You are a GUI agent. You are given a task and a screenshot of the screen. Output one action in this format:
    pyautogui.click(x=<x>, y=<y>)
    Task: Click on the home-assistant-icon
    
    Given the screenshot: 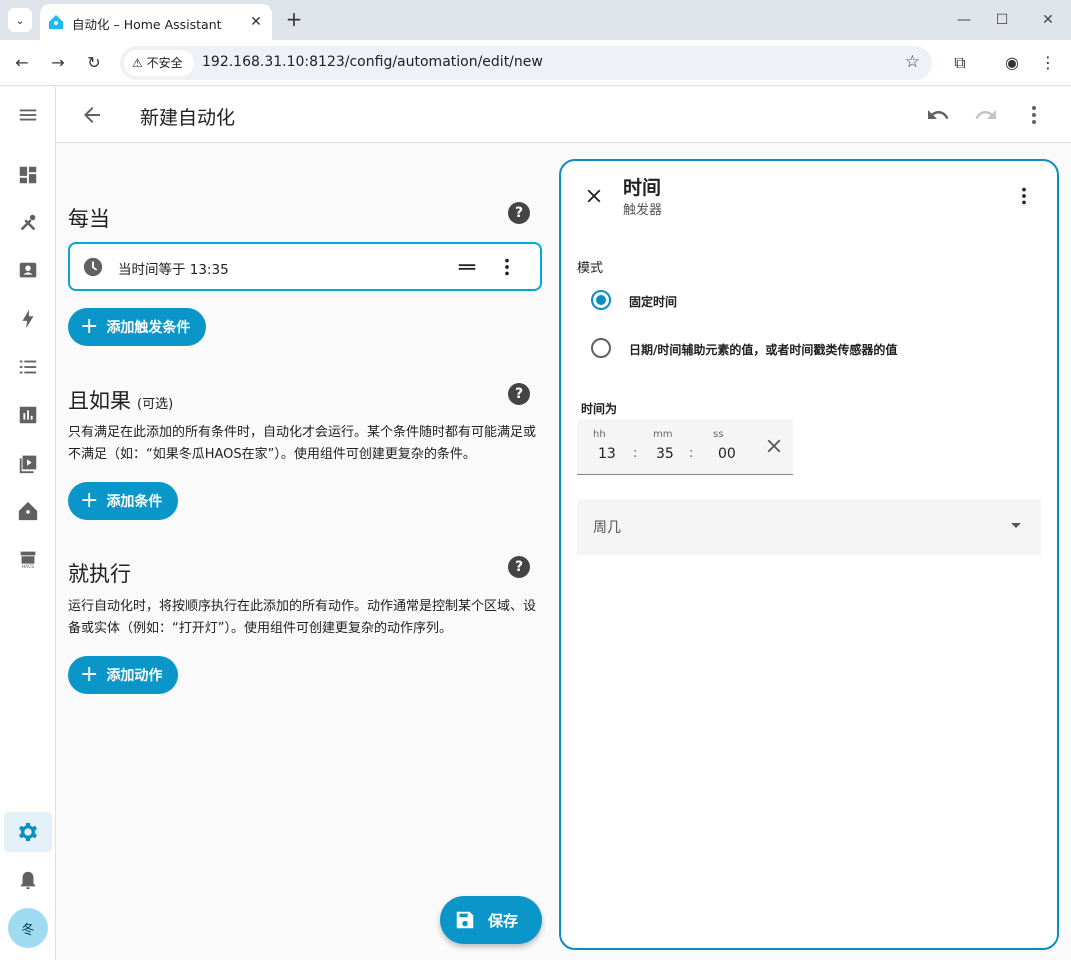 What is the action you would take?
    pyautogui.click(x=28, y=511)
    